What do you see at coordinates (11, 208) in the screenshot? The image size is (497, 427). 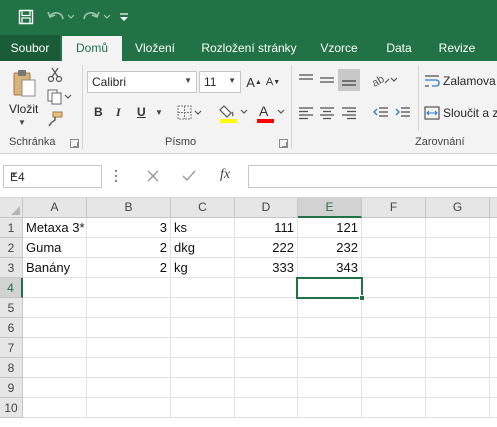 I see `select-all-button` at bounding box center [11, 208].